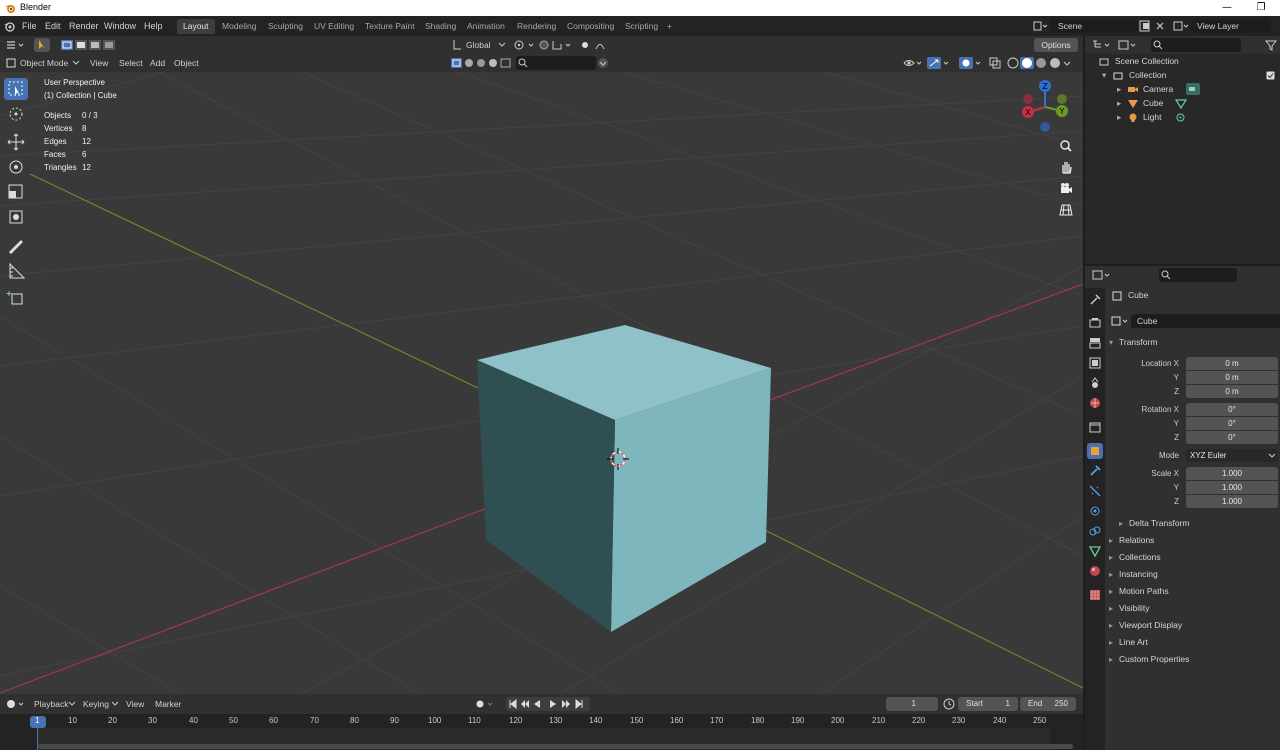 The image size is (1280, 750). I want to click on end-frame-field: End 250, so click(1048, 704).